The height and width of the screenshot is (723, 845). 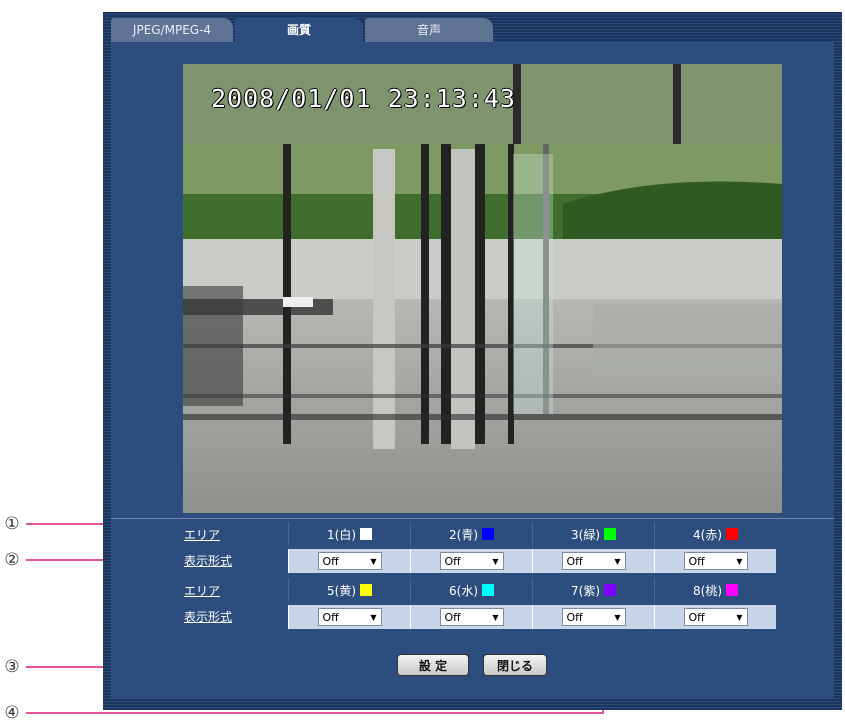 I want to click on area-row-1: エリア 1(白) 2(青) 3(緑) 4(赤), so click(x=476, y=534).